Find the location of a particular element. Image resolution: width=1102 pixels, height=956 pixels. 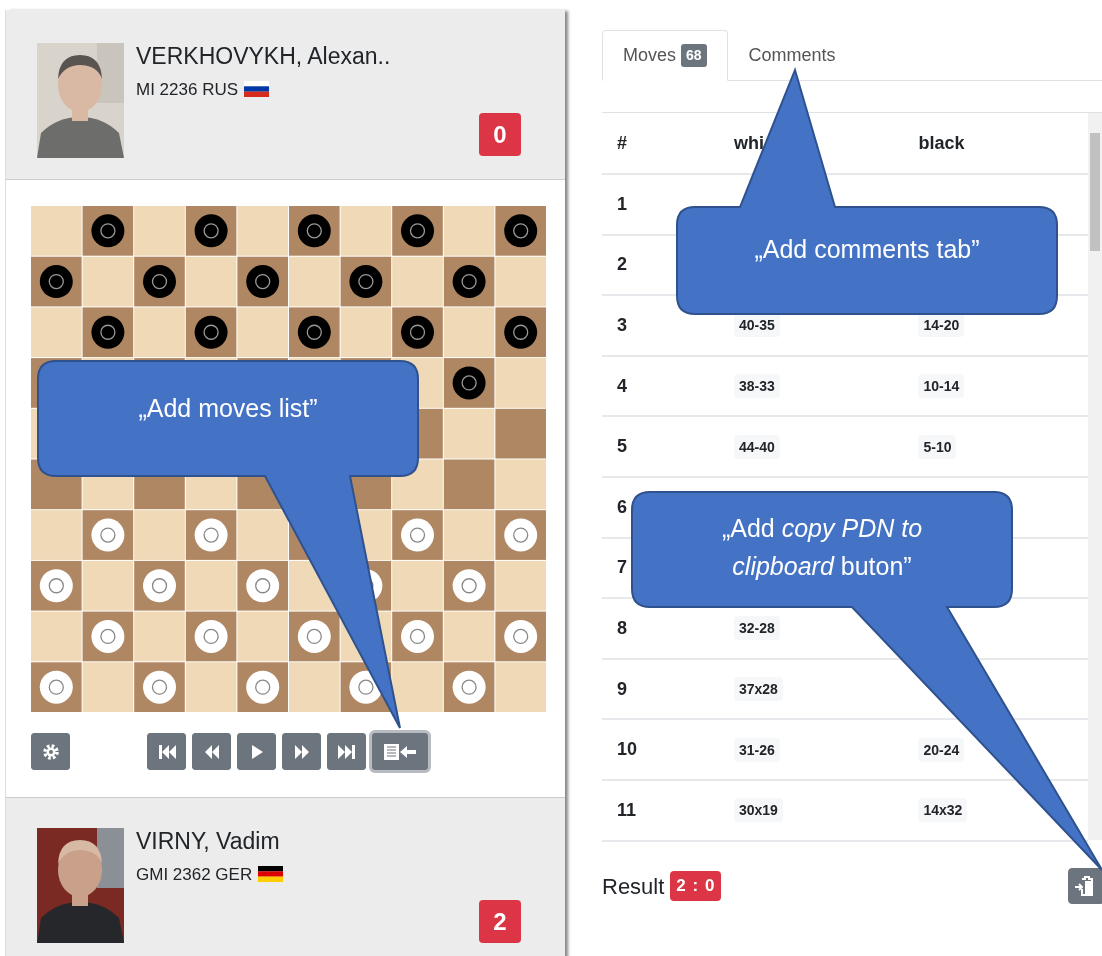

move-chip: 10-14 is located at coordinates (941, 386).